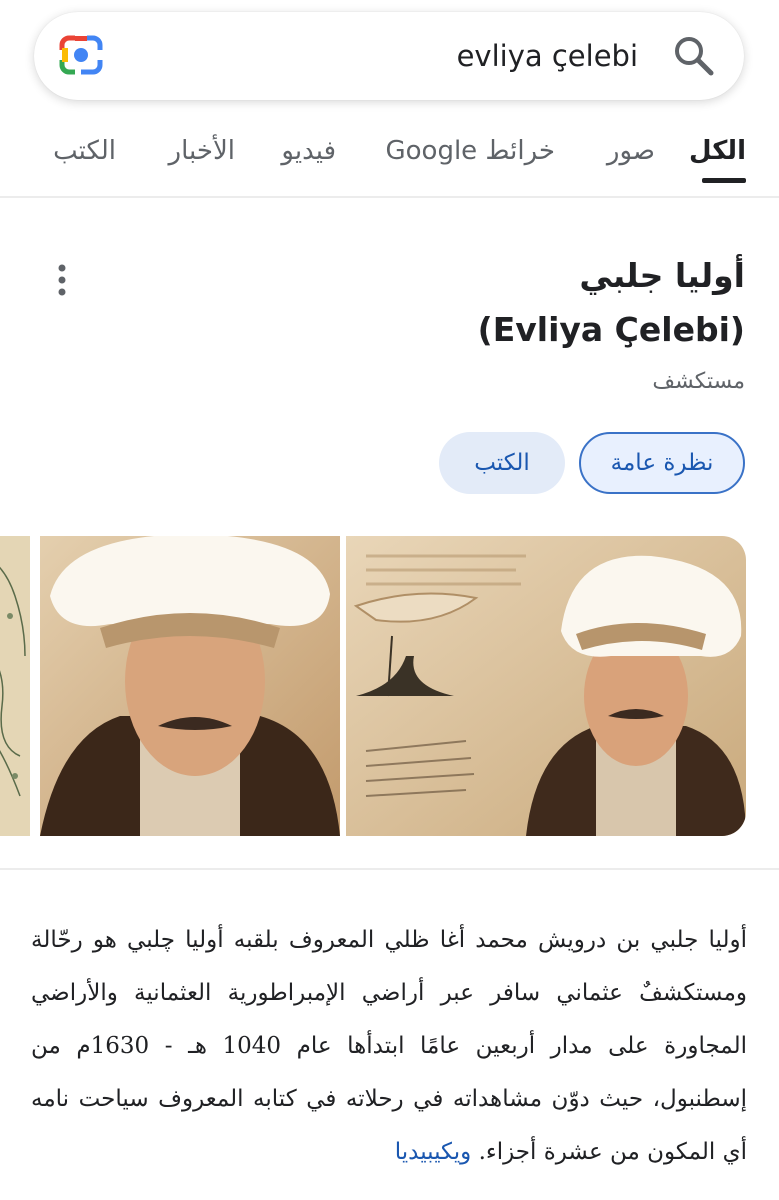 This screenshot has height=1200, width=779. I want to click on search-bar: evliya çelebi, so click(389, 56).